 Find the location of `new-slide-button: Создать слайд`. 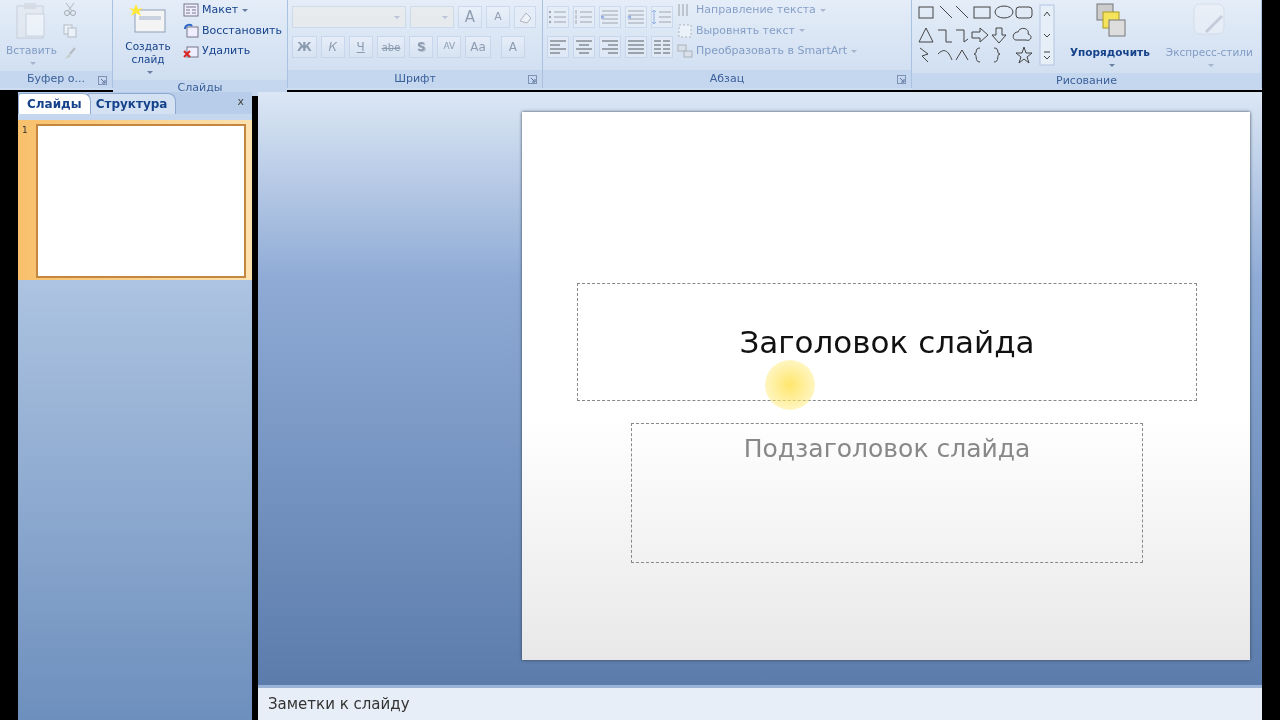

new-slide-button: Создать слайд is located at coordinates (148, 40).